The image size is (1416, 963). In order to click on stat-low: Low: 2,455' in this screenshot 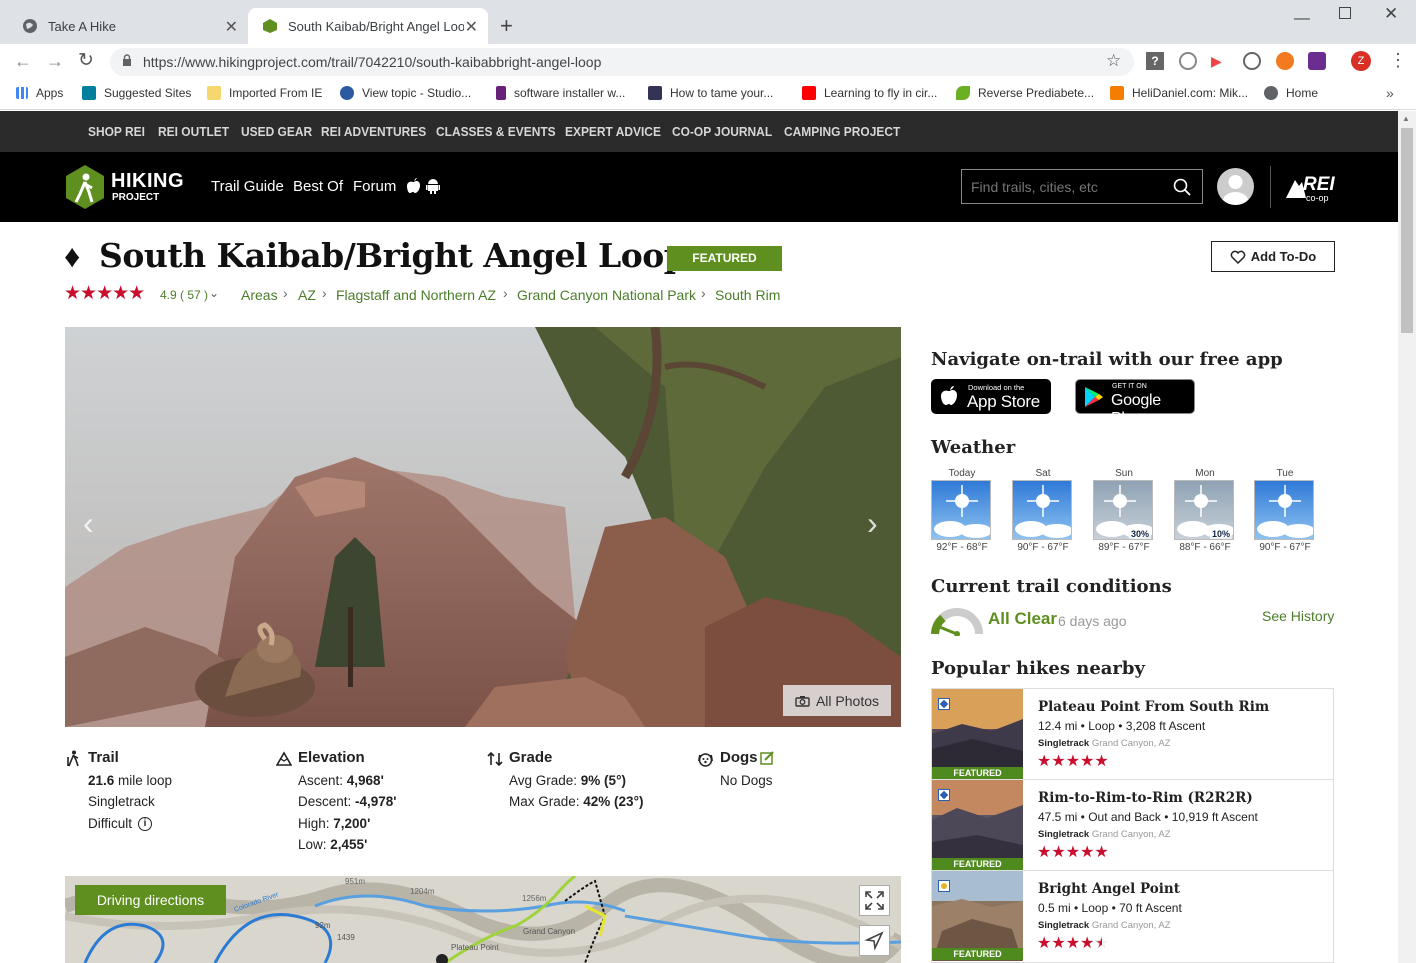, I will do `click(332, 844)`.